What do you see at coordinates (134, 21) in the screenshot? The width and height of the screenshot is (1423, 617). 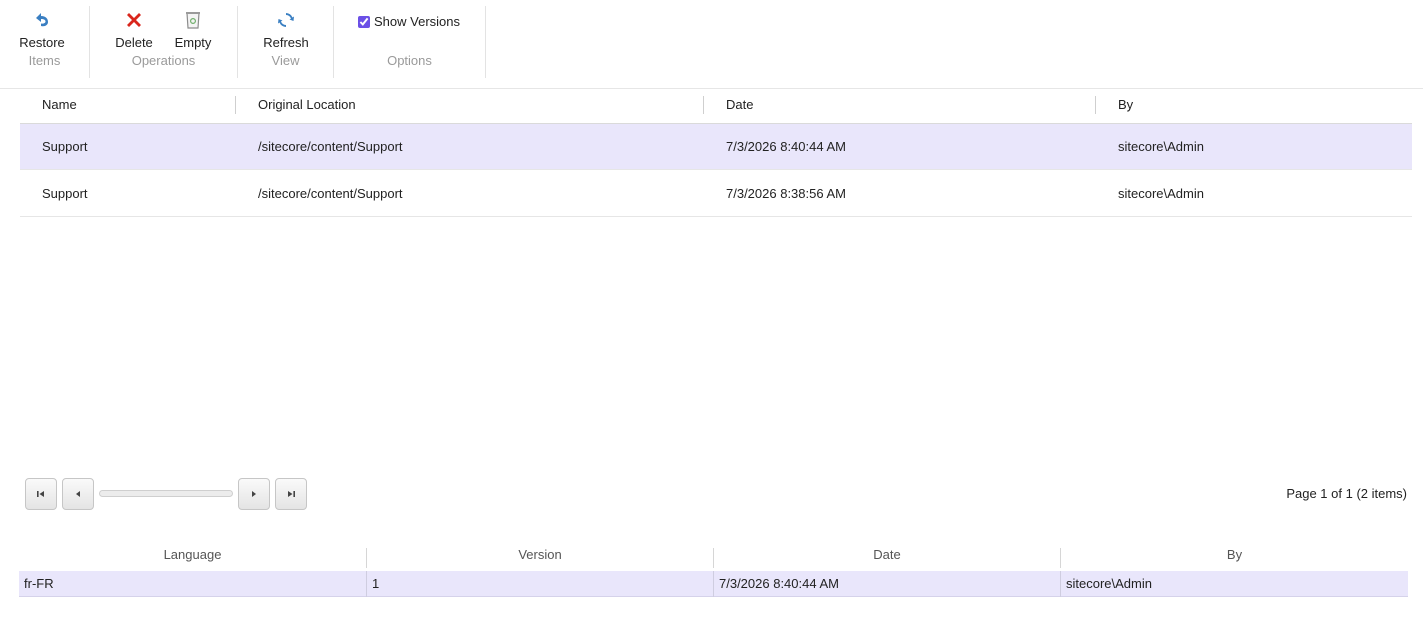 I see `delete-icon` at bounding box center [134, 21].